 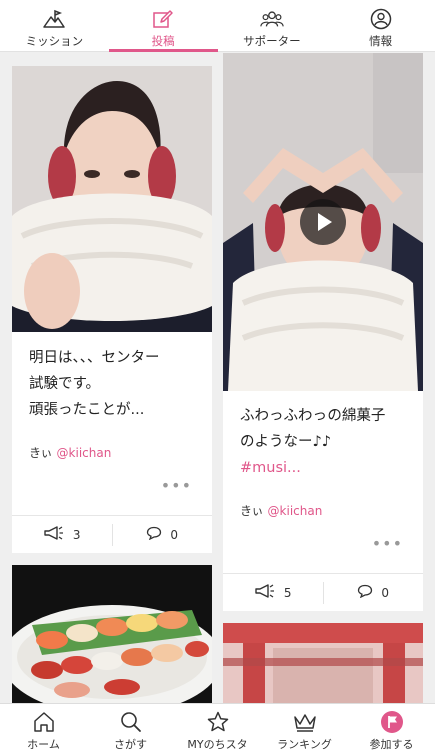 What do you see at coordinates (76, 534) in the screenshot?
I see `cheer-count: 3` at bounding box center [76, 534].